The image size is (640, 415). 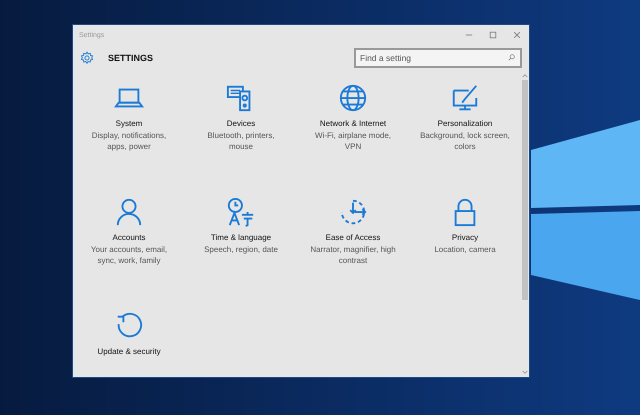 What do you see at coordinates (525, 190) in the screenshot?
I see `scrollbar-thumb` at bounding box center [525, 190].